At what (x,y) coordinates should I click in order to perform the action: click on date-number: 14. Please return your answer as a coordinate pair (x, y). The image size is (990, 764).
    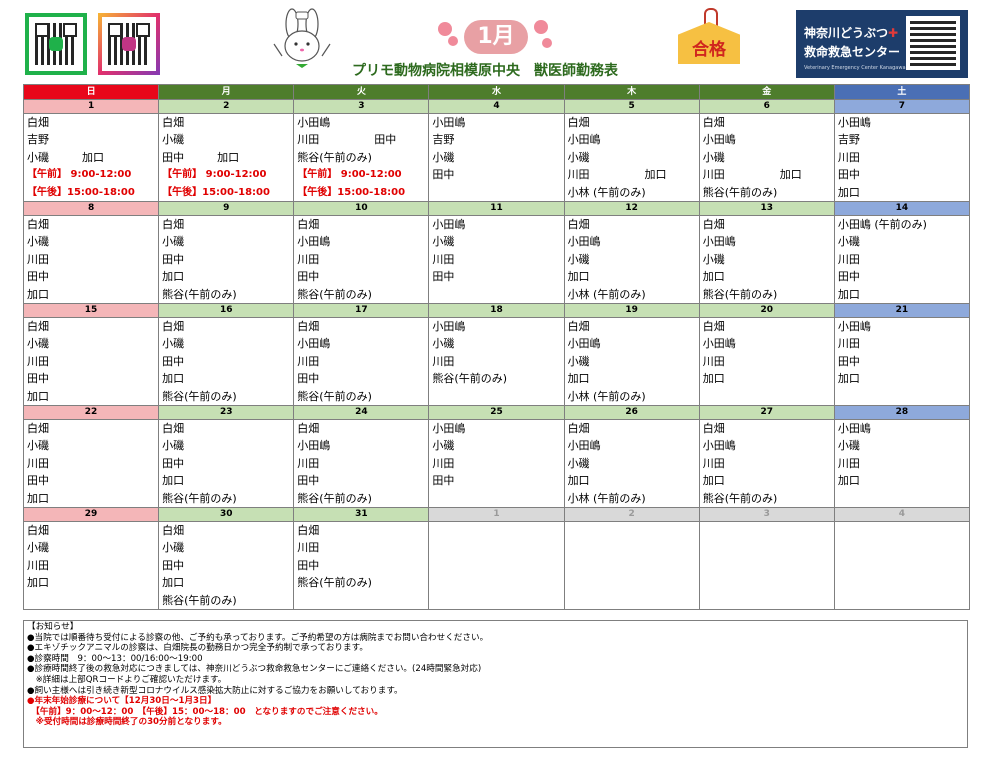
    Looking at the image, I should click on (902, 208).